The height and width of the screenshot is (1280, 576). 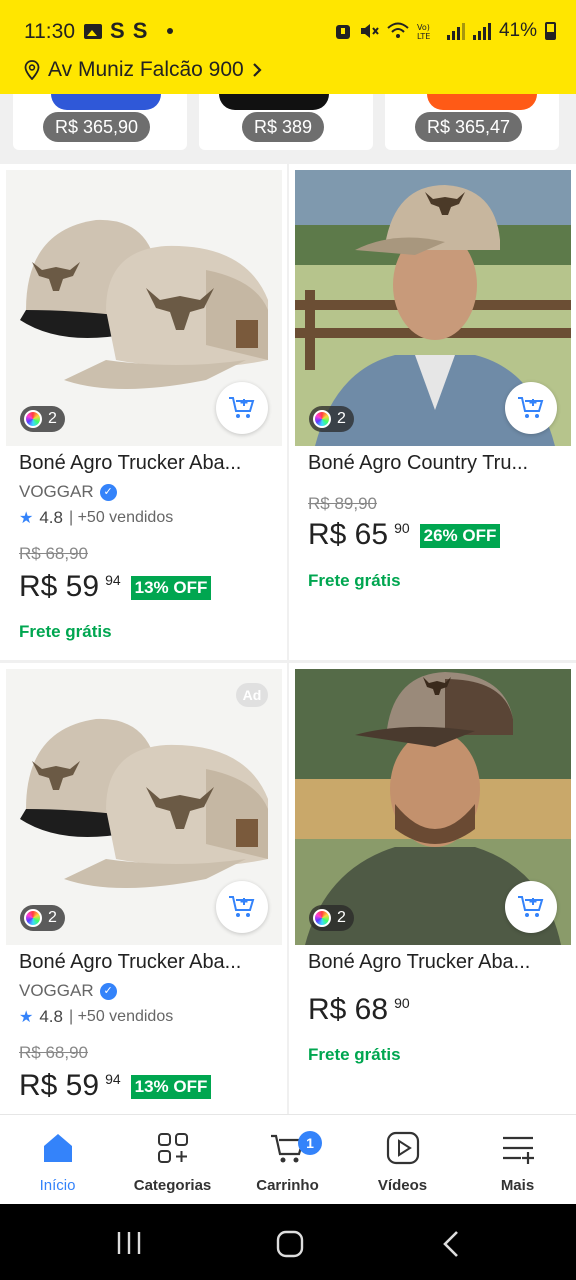 What do you see at coordinates (518, 1150) in the screenshot?
I see `menu-more-icon` at bounding box center [518, 1150].